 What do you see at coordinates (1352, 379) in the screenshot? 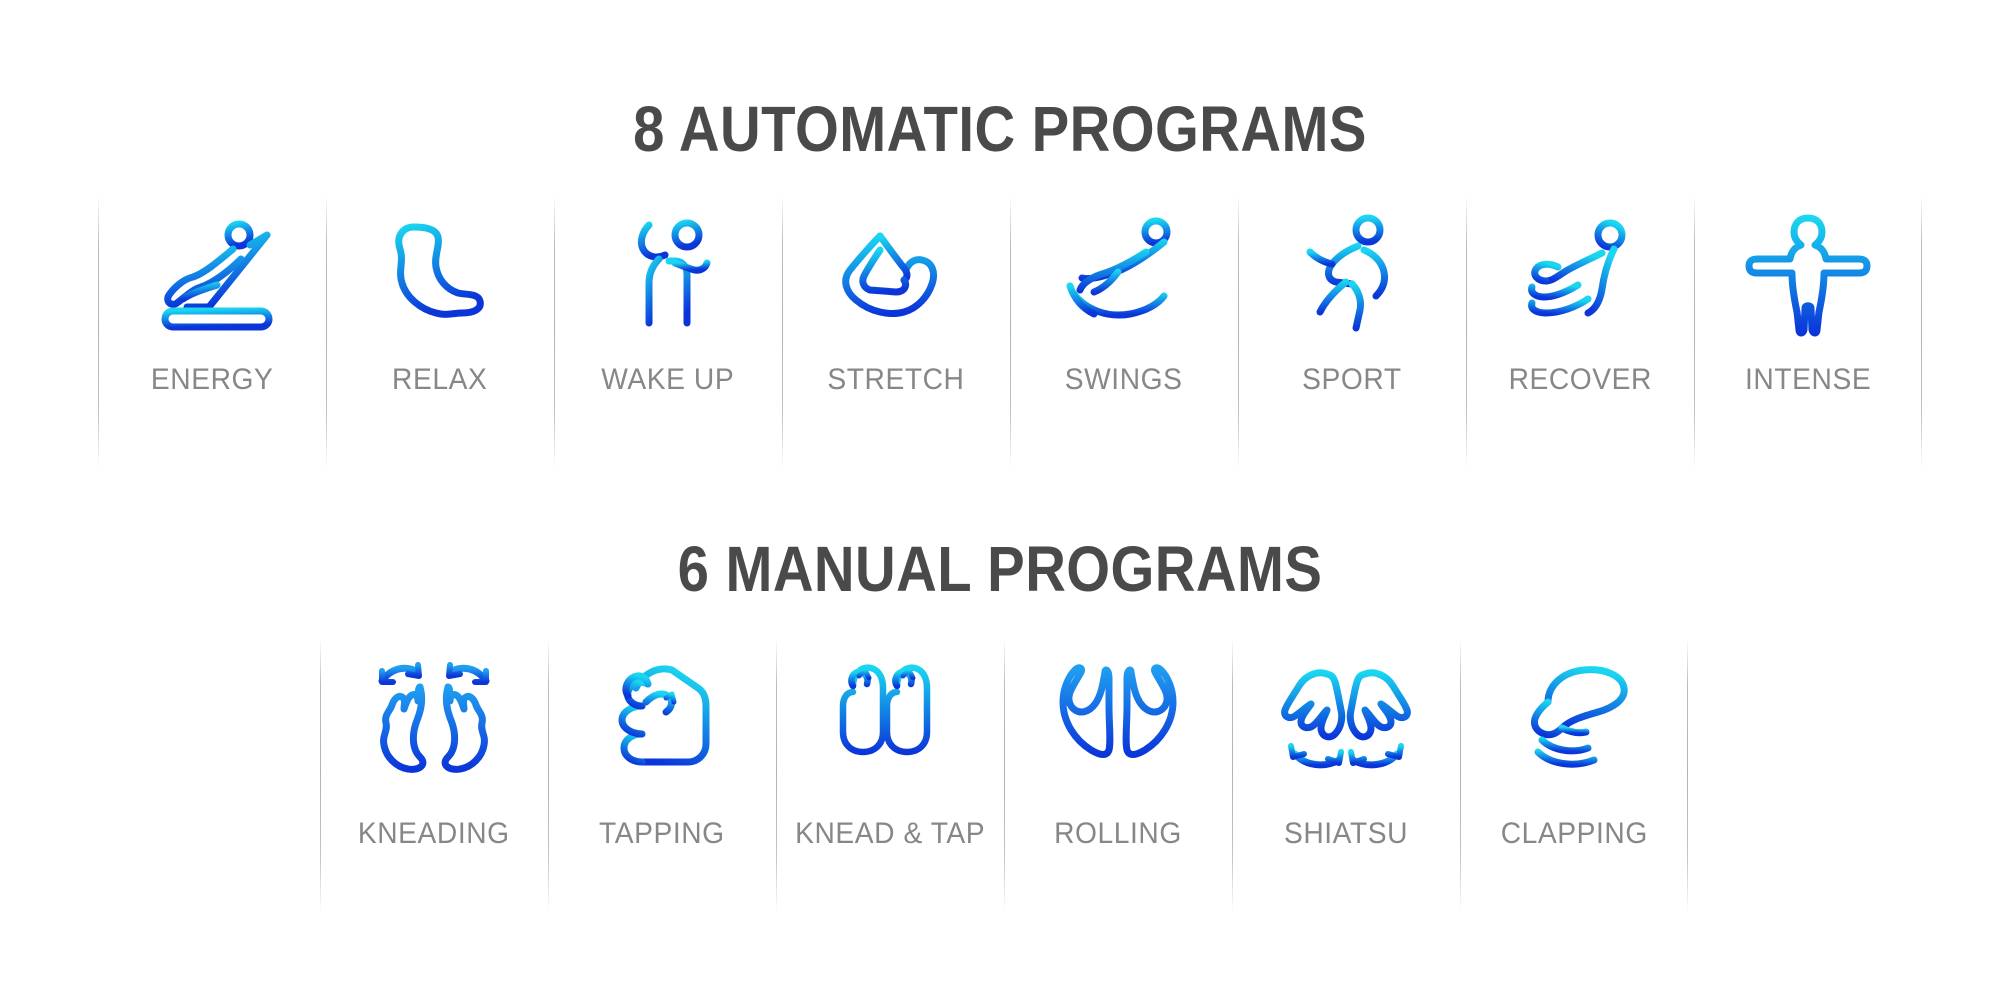
I see `program-label: SPORT` at bounding box center [1352, 379].